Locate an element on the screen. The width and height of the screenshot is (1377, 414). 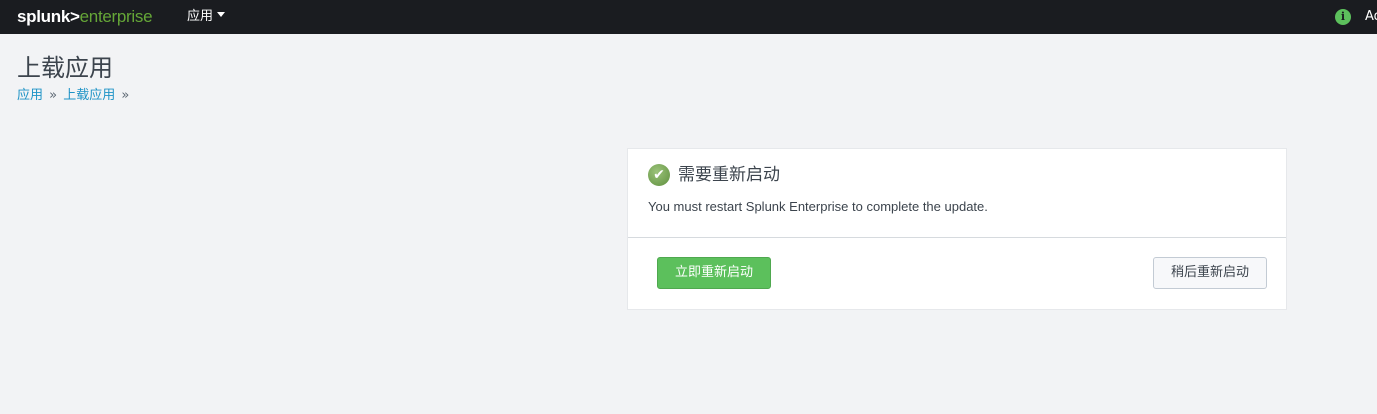
restart-later-button: 稍后重新启动 is located at coordinates (1210, 273).